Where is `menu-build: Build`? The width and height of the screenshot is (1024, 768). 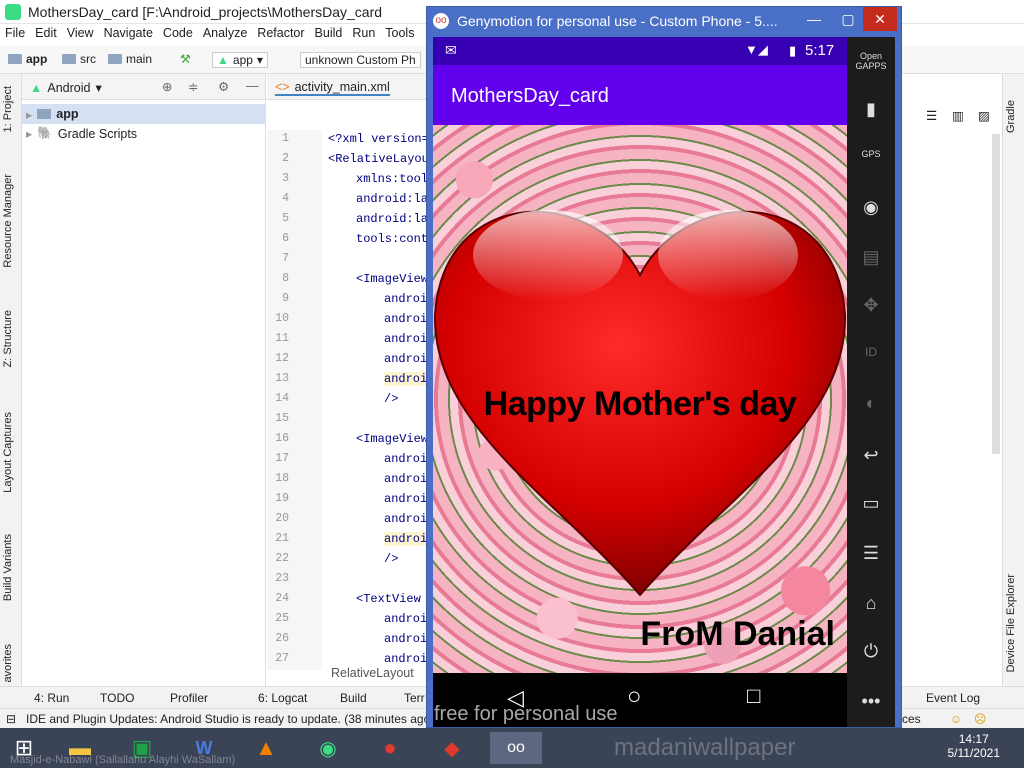
menu-build: Build is located at coordinates (329, 34).